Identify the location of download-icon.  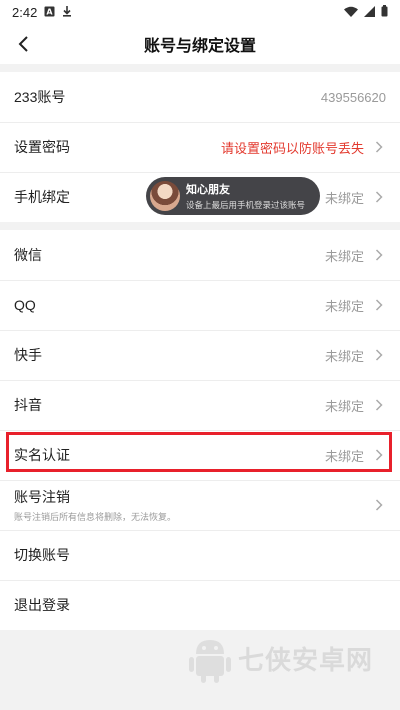
(67, 12).